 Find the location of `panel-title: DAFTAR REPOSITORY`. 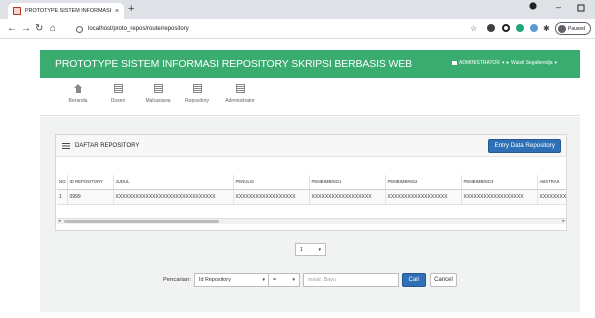

panel-title: DAFTAR REPOSITORY is located at coordinates (107, 146).